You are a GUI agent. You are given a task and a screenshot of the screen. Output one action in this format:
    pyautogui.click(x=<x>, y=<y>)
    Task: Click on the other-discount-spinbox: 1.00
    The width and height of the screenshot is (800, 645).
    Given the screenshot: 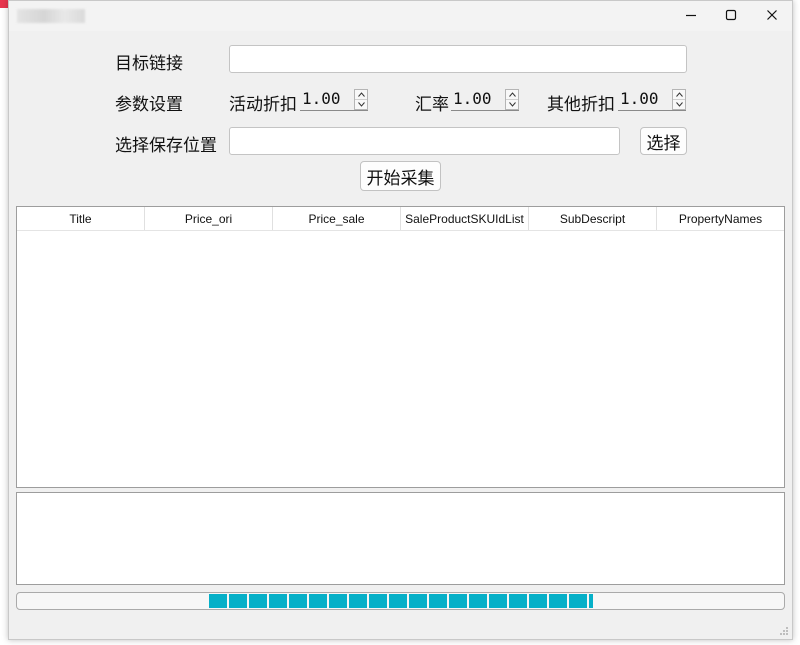 What is the action you would take?
    pyautogui.click(x=652, y=100)
    